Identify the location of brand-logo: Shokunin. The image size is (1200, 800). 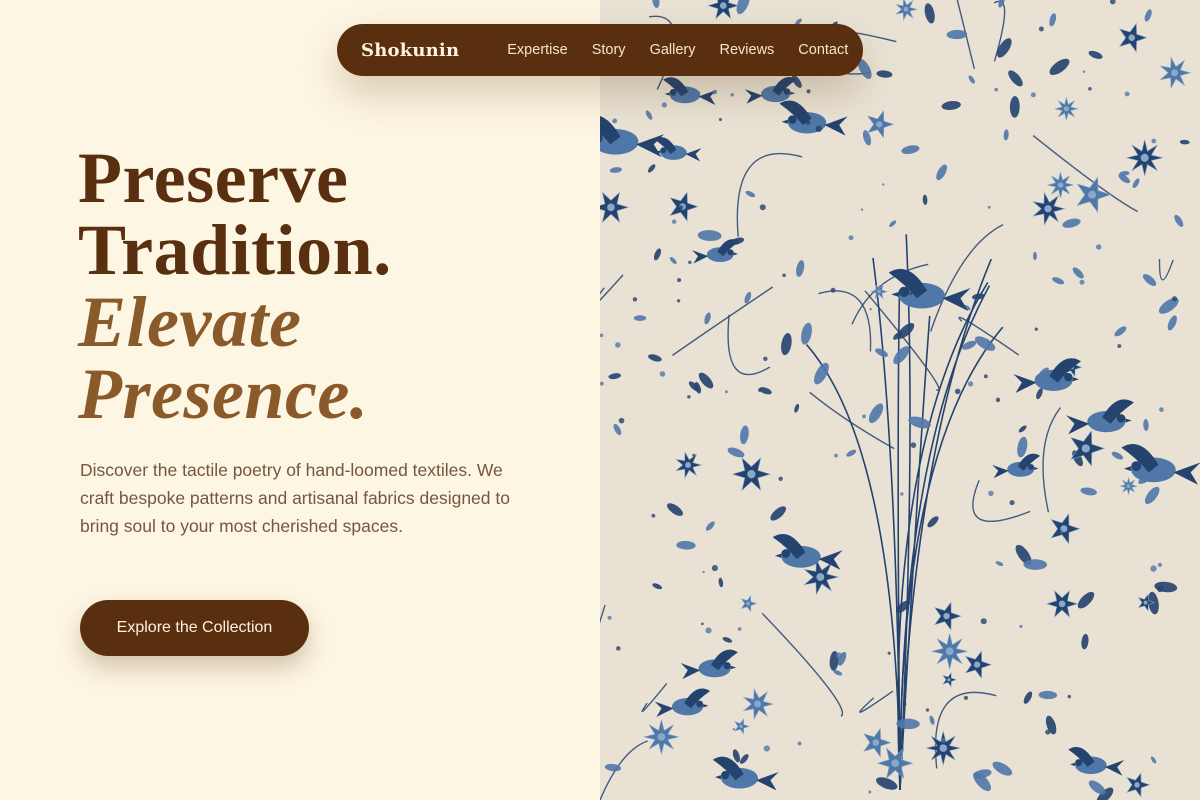
(410, 50).